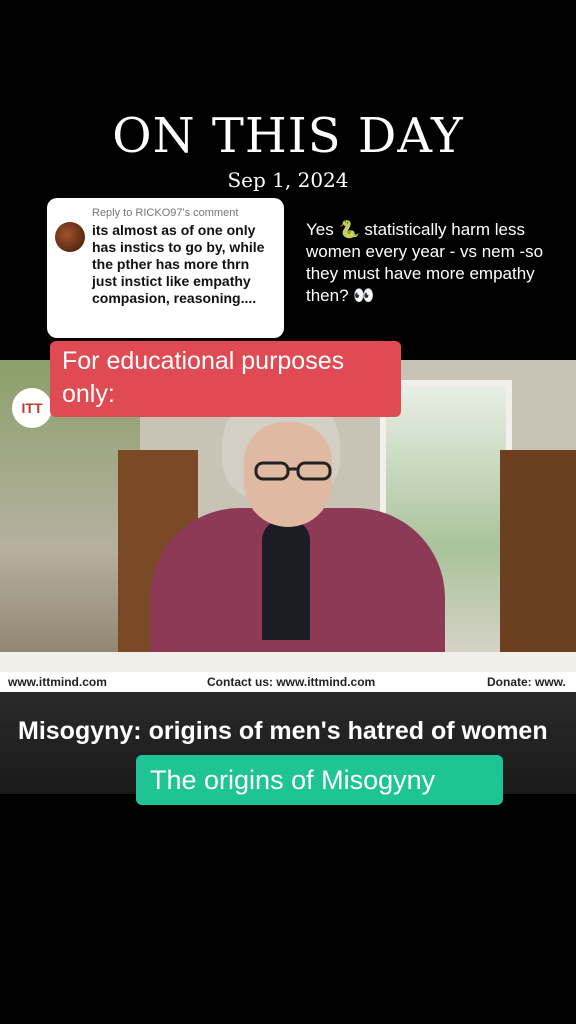 The height and width of the screenshot is (1024, 576). Describe the element at coordinates (70, 237) in the screenshot. I see `avatar` at that location.